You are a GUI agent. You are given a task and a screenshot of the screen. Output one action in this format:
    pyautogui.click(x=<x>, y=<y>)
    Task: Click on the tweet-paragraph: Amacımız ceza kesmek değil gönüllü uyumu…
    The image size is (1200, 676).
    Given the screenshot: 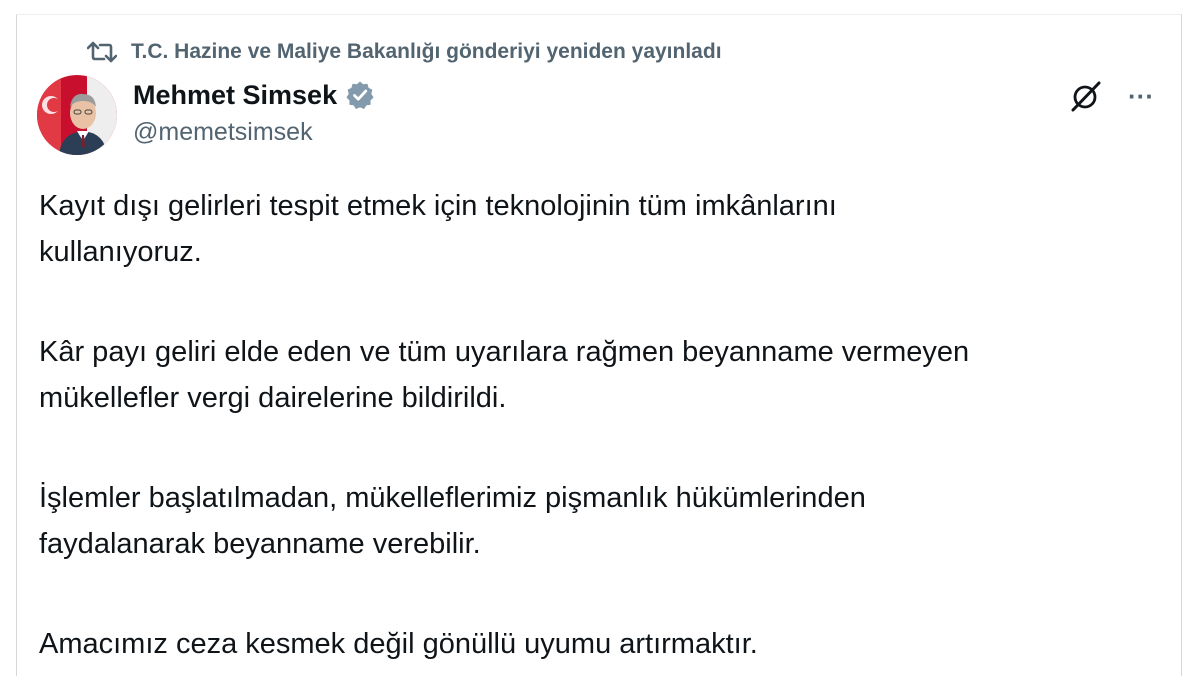 What is the action you would take?
    pyautogui.click(x=398, y=644)
    